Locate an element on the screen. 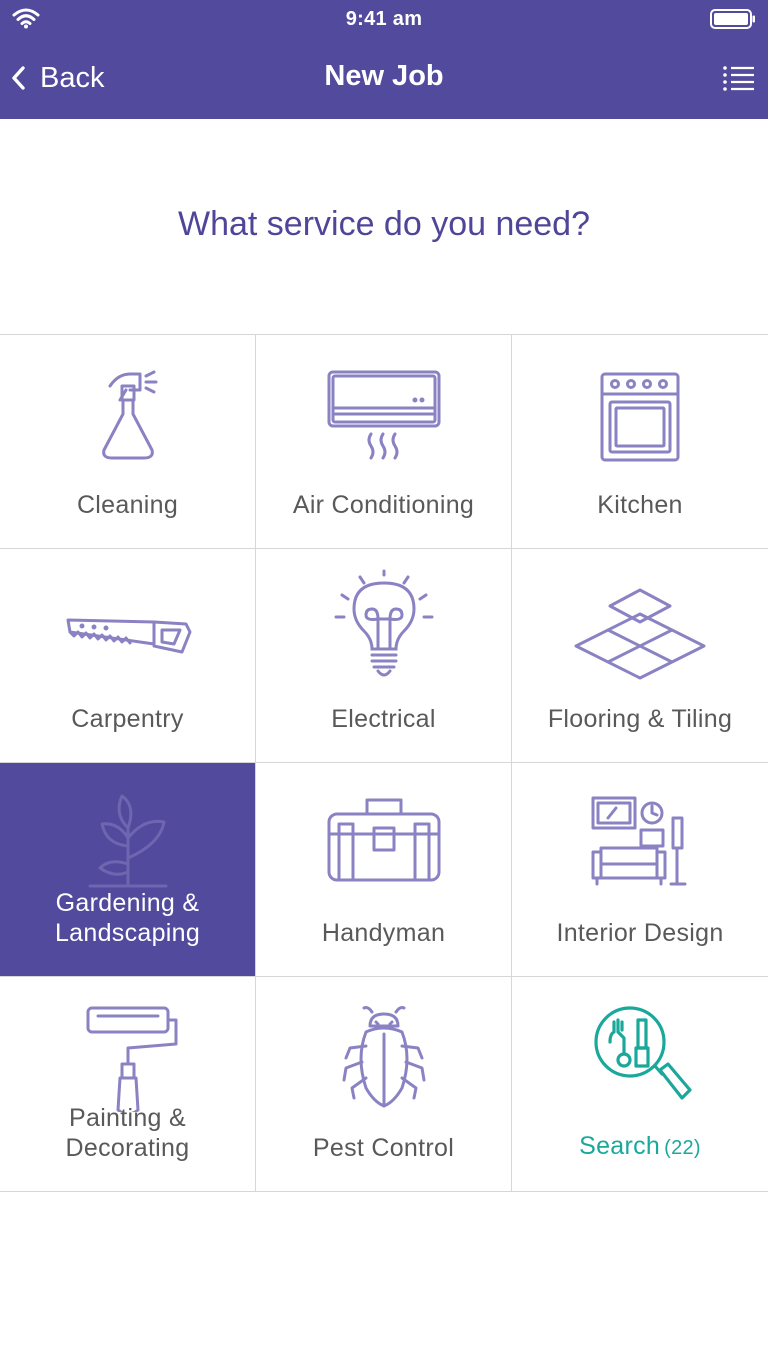 This screenshot has width=768, height=1365. service-tile-interior-design: Interior Design is located at coordinates (640, 870).